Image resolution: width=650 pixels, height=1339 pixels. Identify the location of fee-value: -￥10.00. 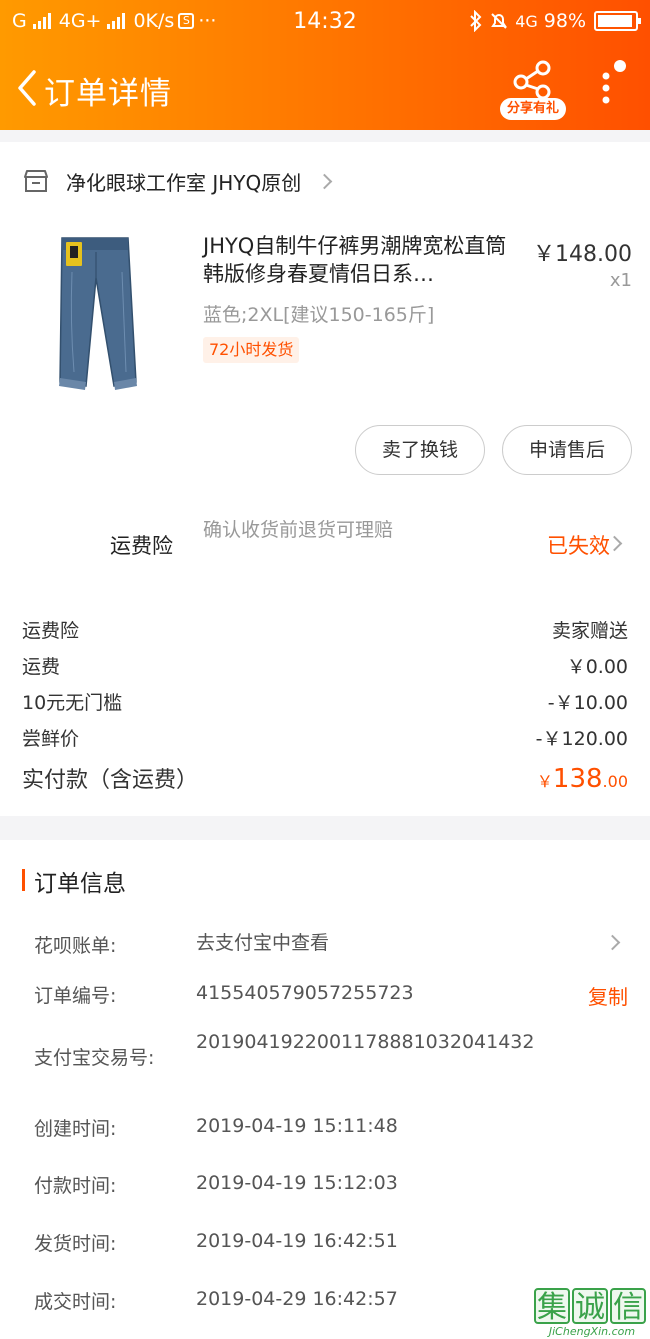
(587, 703).